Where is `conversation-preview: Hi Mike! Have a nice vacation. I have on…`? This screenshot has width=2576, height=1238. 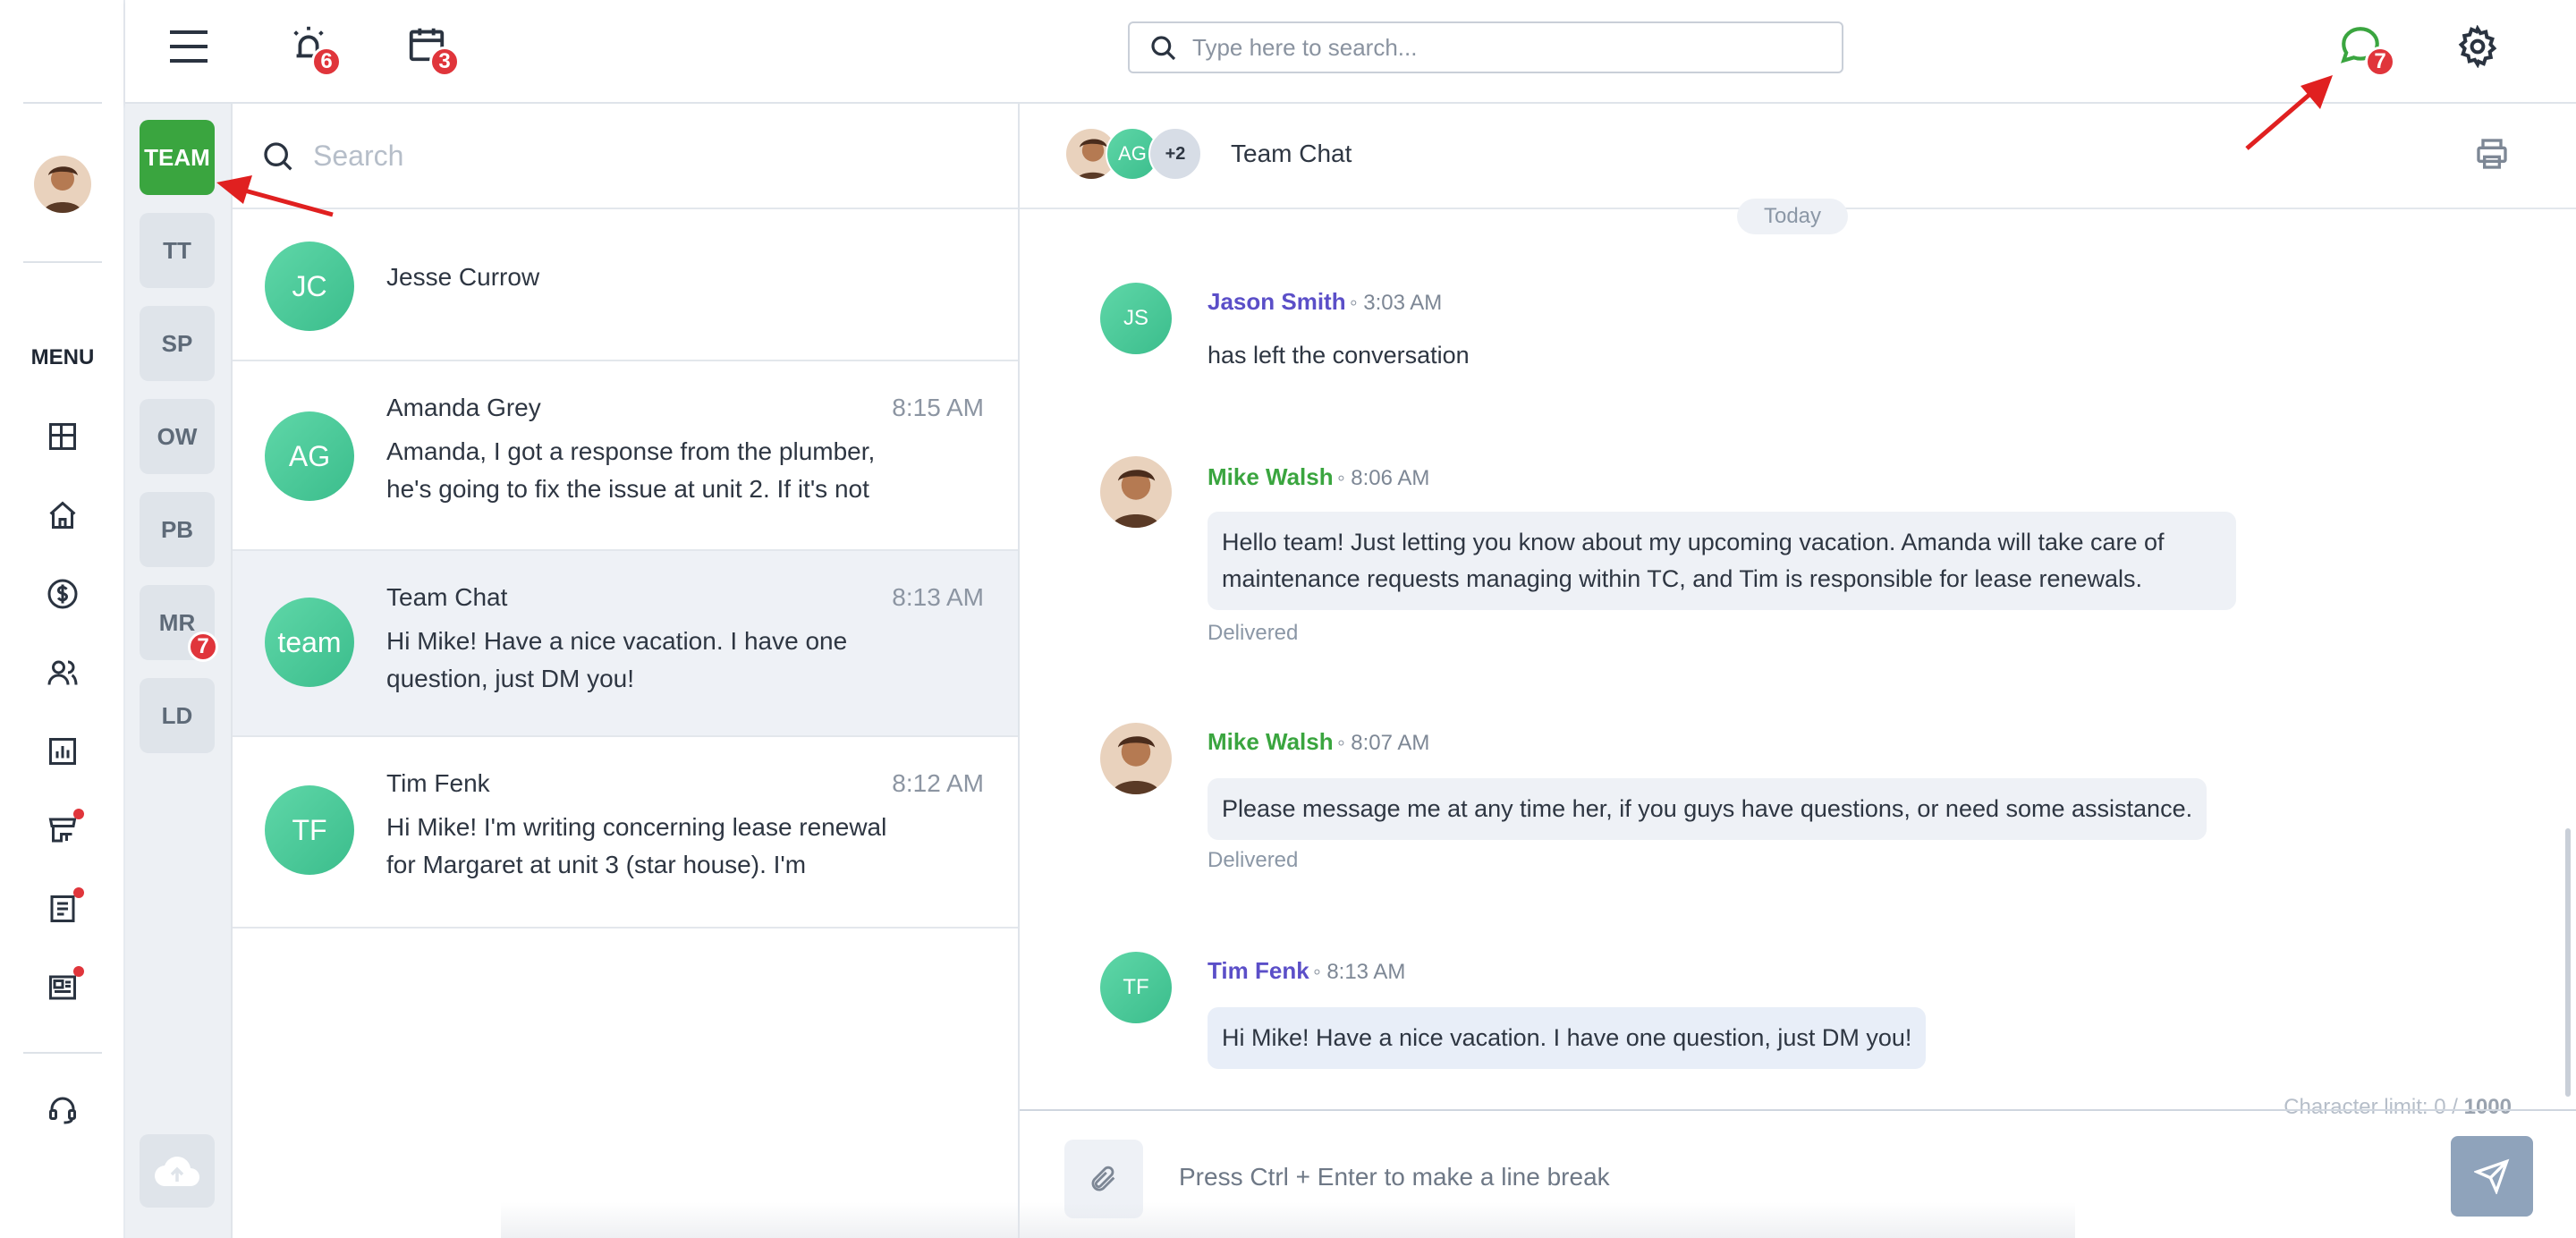
conversation-preview: Hi Mike! Have a nice vacation. I have on… is located at coordinates (617, 659).